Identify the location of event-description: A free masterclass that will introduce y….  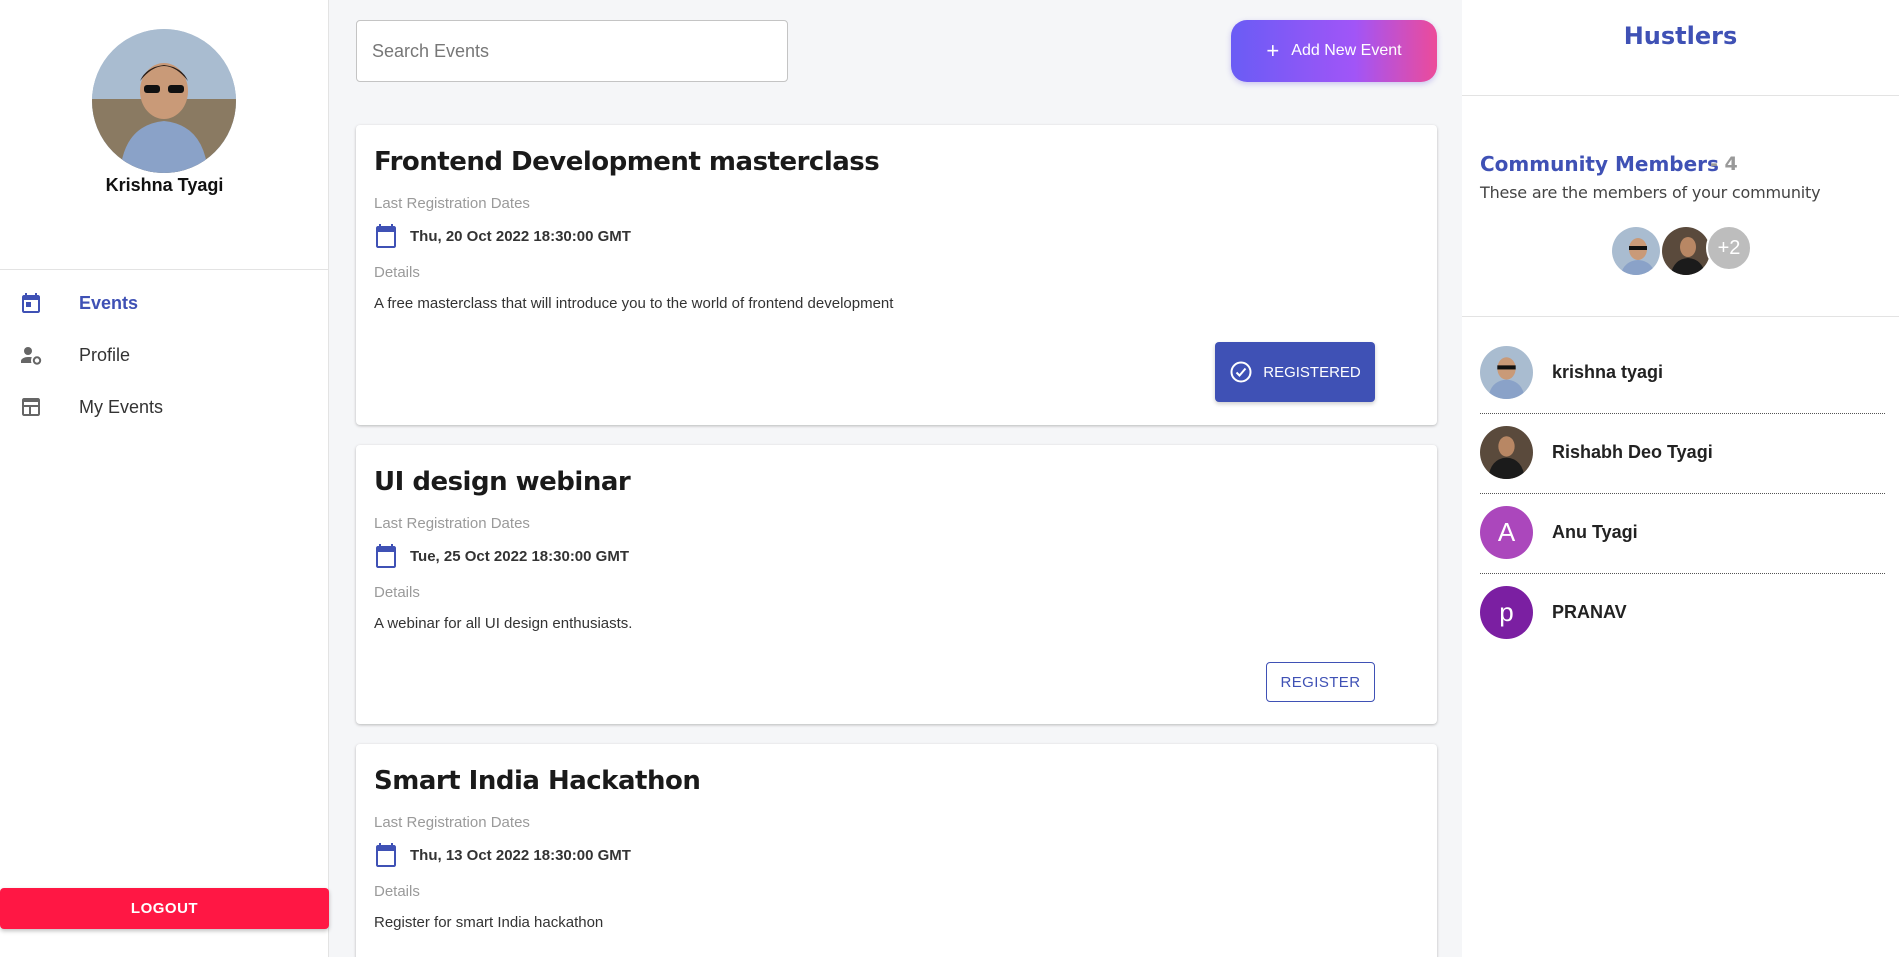
(634, 303).